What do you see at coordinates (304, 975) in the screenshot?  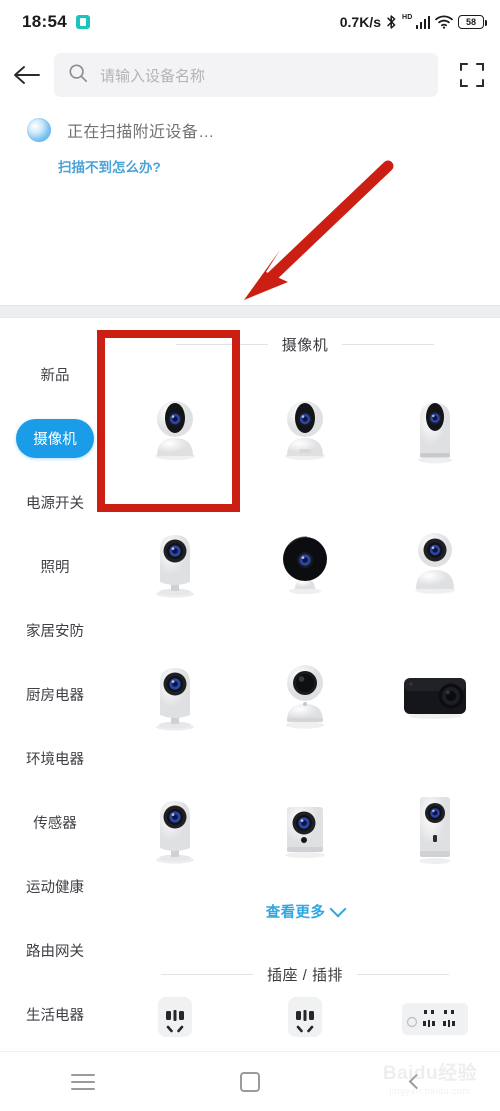 I see `section-title: 插座 / 插排` at bounding box center [304, 975].